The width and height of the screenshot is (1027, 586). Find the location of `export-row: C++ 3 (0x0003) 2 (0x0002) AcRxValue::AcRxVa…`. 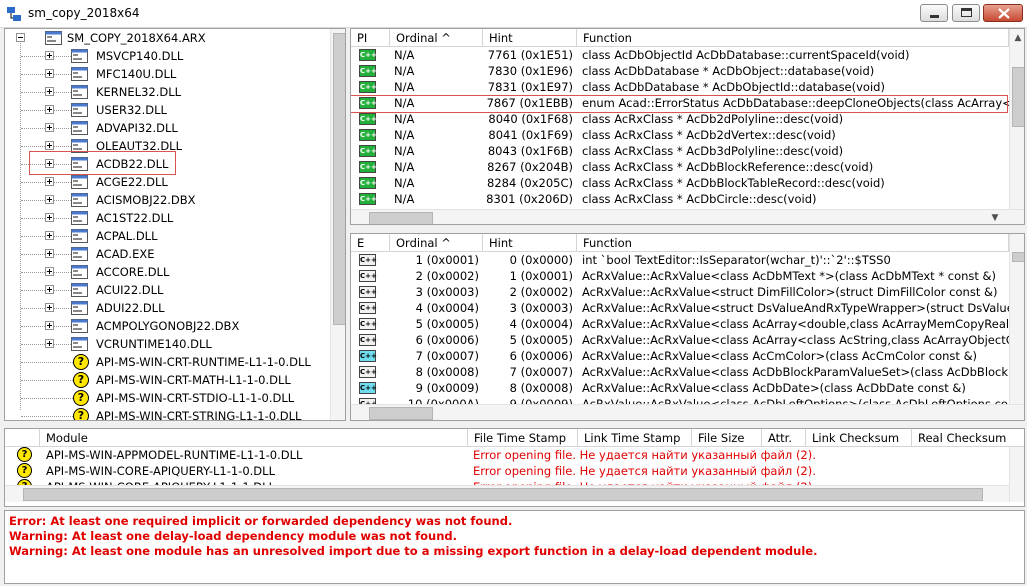

export-row: C++ 3 (0x0003) 2 (0x0002) AcRxValue::AcRxVa… is located at coordinates (680, 292).